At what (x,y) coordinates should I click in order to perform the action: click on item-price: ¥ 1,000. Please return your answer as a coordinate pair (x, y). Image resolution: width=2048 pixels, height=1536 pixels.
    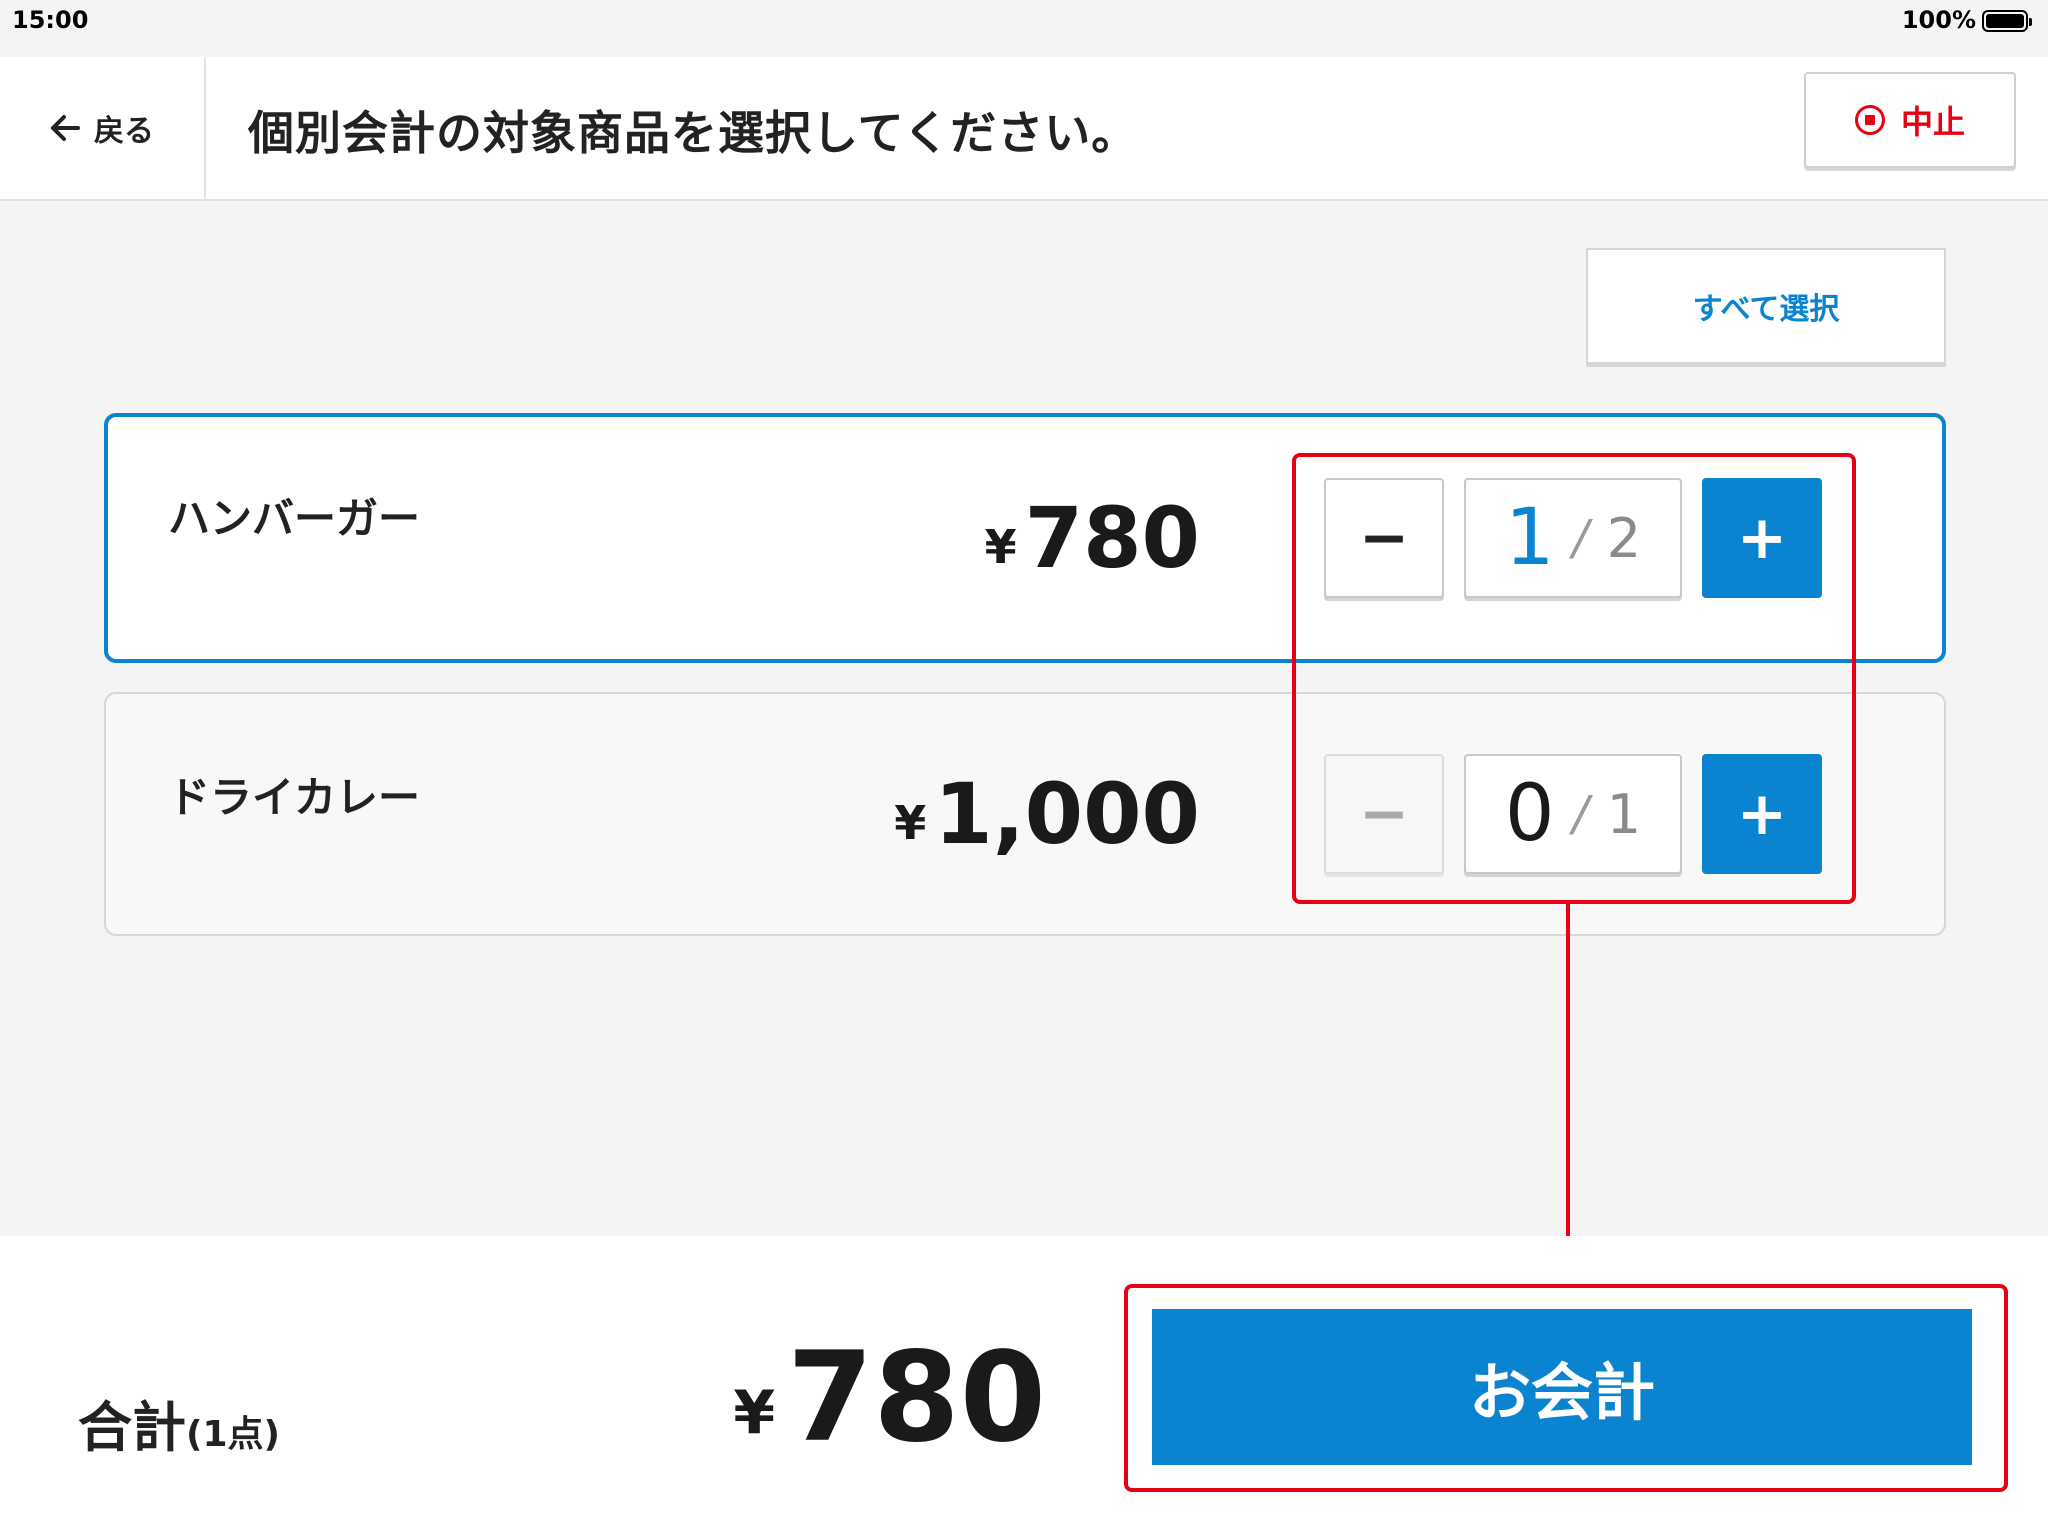
    Looking at the image, I should click on (1047, 814).